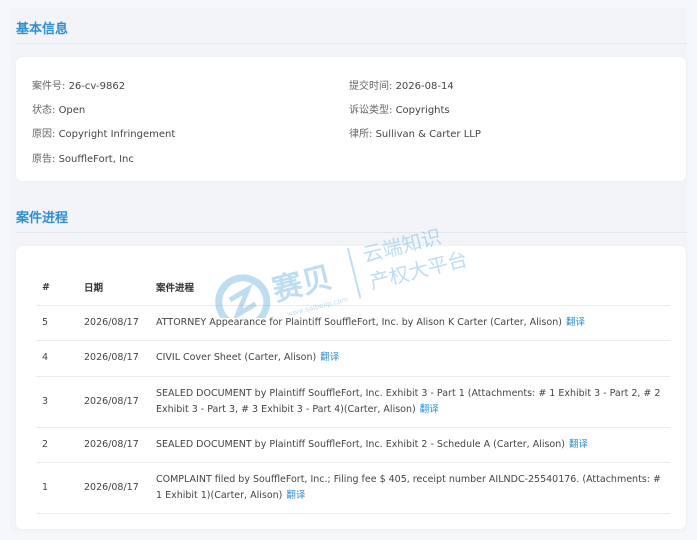 The image size is (697, 540). Describe the element at coordinates (117, 134) in the screenshot. I see `cause-value: Copyright Infringement` at that location.